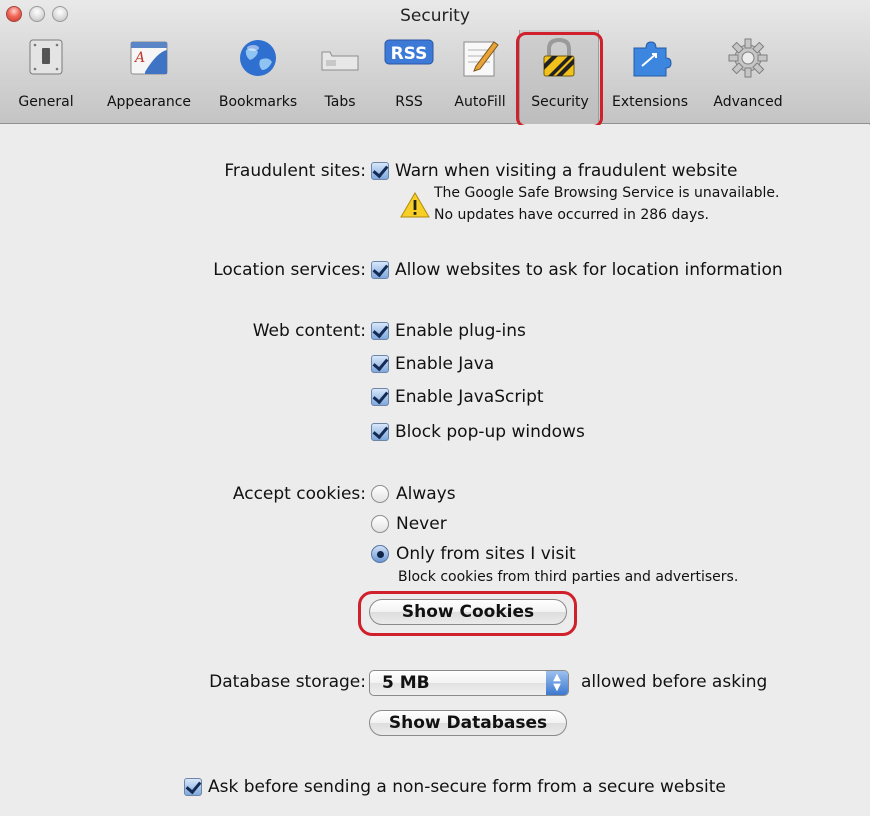 Image resolution: width=870 pixels, height=816 pixels. I want to click on lock-icon, so click(559, 58).